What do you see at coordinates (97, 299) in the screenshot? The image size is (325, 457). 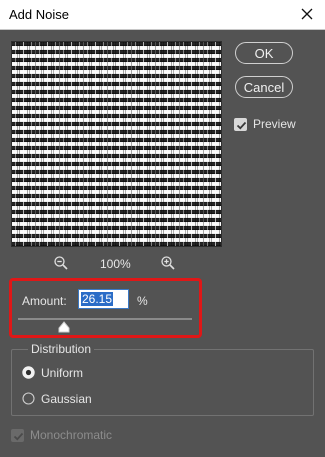 I see `amount-value: 26.15` at bounding box center [97, 299].